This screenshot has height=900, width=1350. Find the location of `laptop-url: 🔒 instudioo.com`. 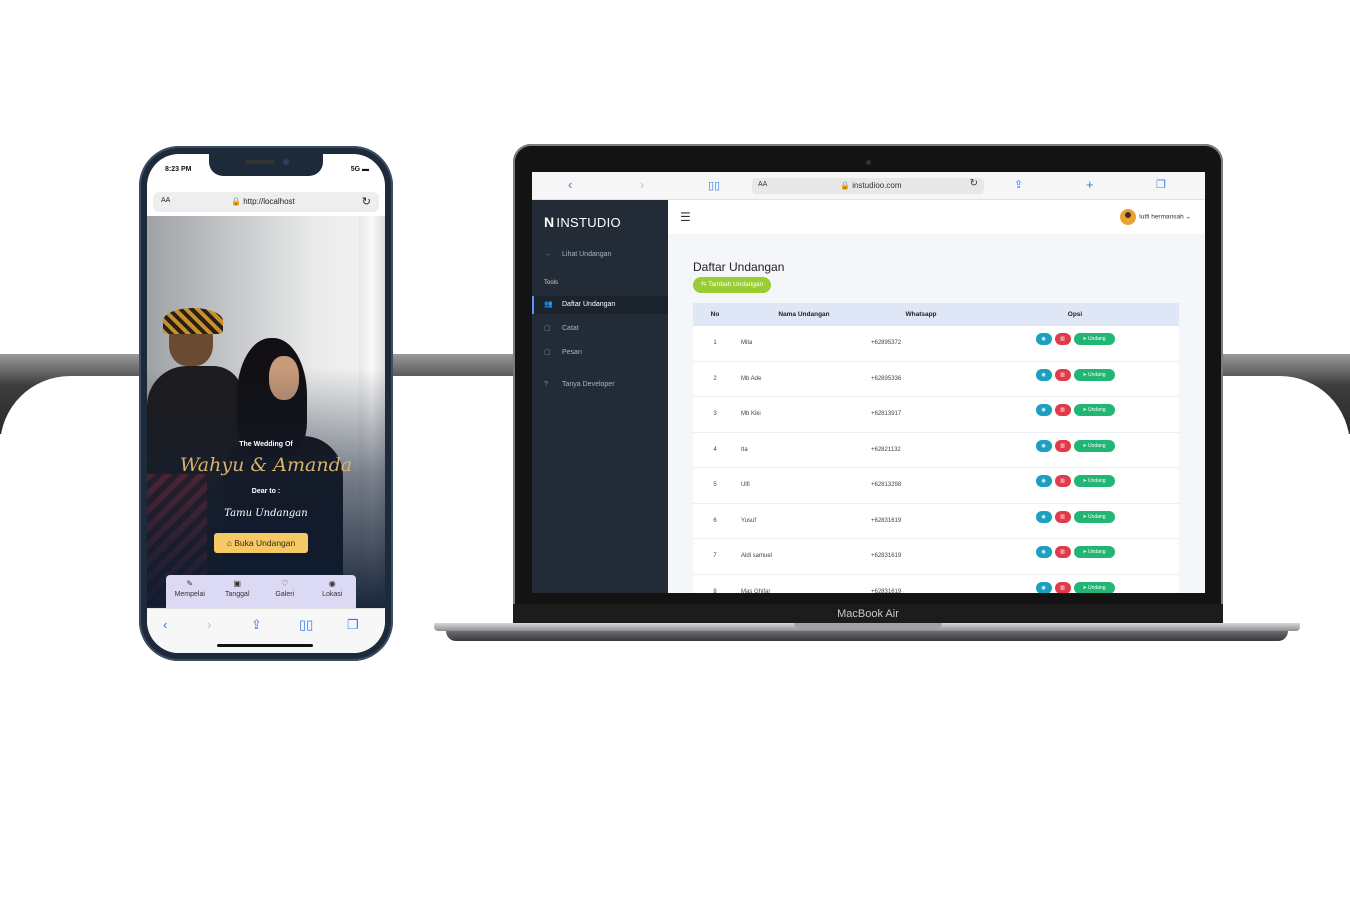

laptop-url: 🔒 instudioo.com is located at coordinates (871, 185).